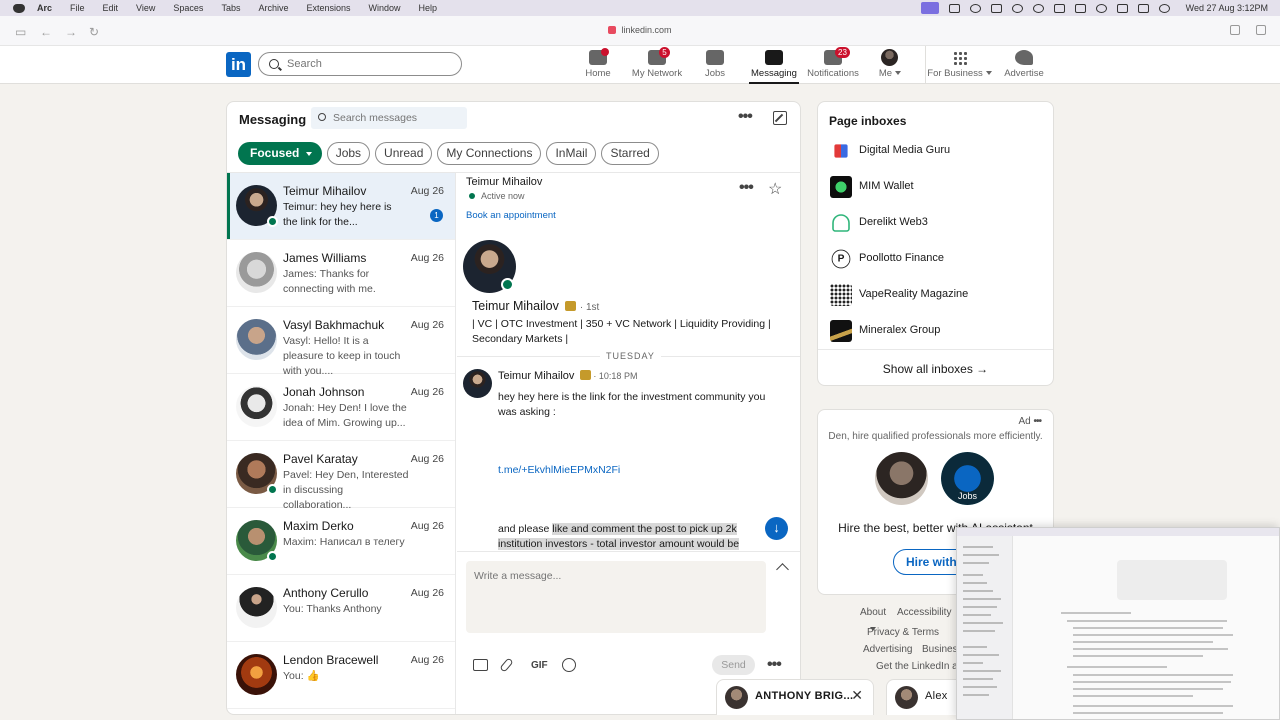 This screenshot has width=1280, height=720. Describe the element at coordinates (1017, 8) in the screenshot. I see `history-icon` at that location.